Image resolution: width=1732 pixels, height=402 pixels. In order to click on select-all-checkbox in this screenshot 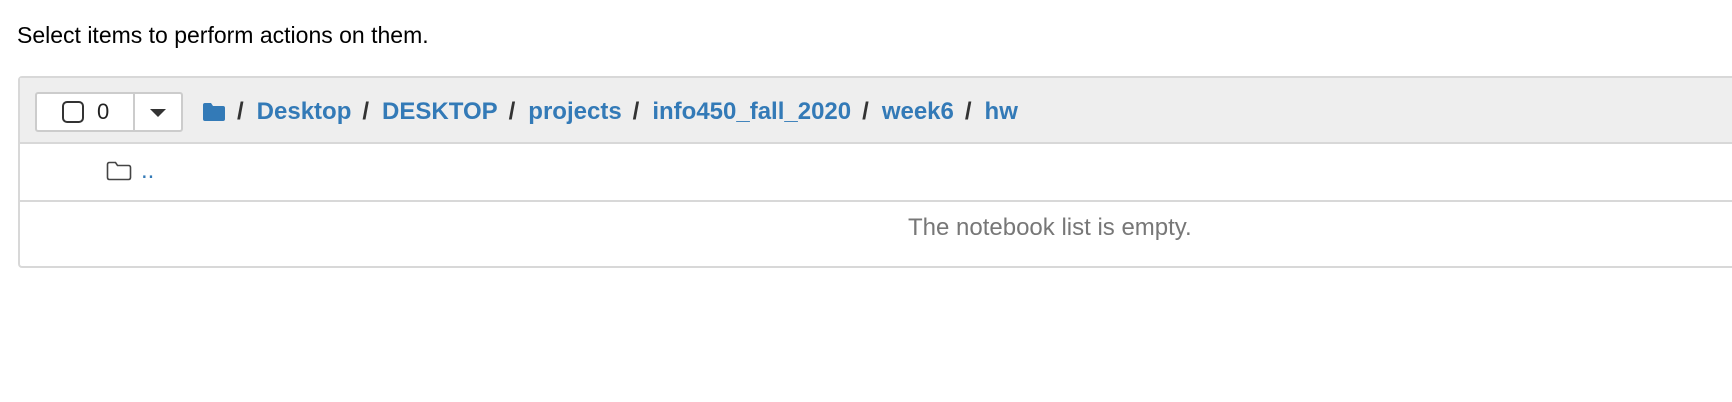, I will do `click(73, 112)`.